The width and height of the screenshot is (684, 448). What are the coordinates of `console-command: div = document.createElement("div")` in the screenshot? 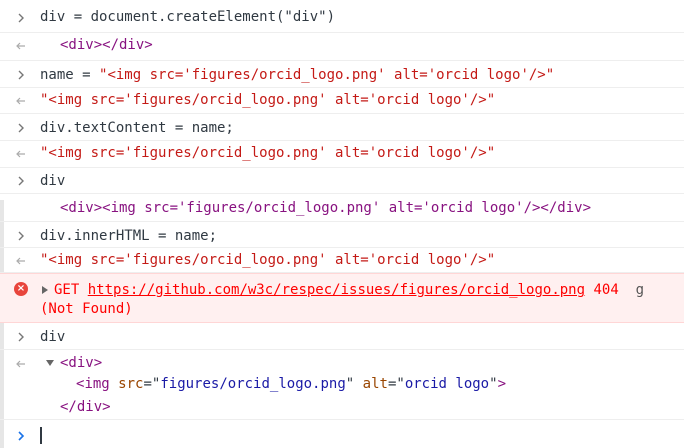 It's located at (187, 17).